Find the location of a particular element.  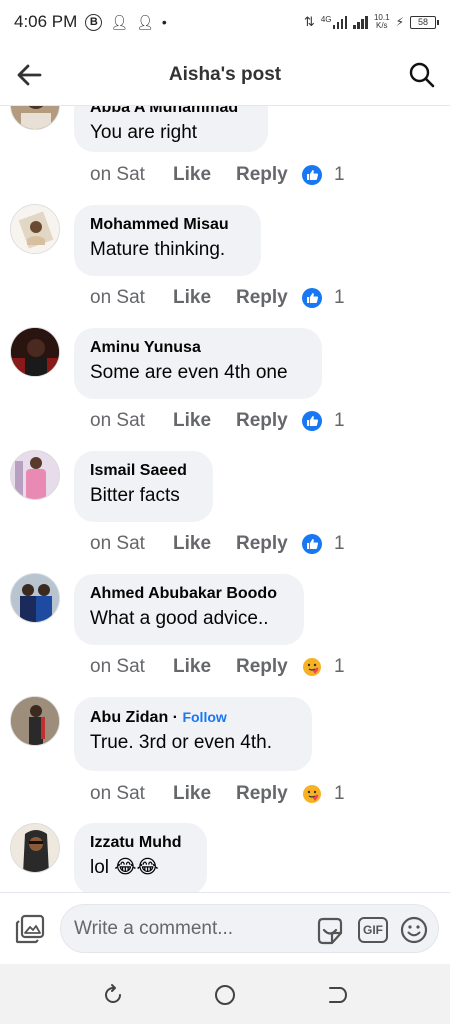

back-arrow-icon is located at coordinates (29, 75).